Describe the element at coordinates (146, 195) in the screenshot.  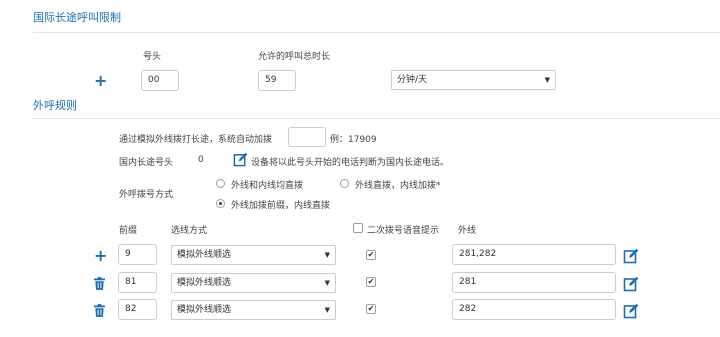
I see `dial-mode-label: 外呼拨号方式` at that location.